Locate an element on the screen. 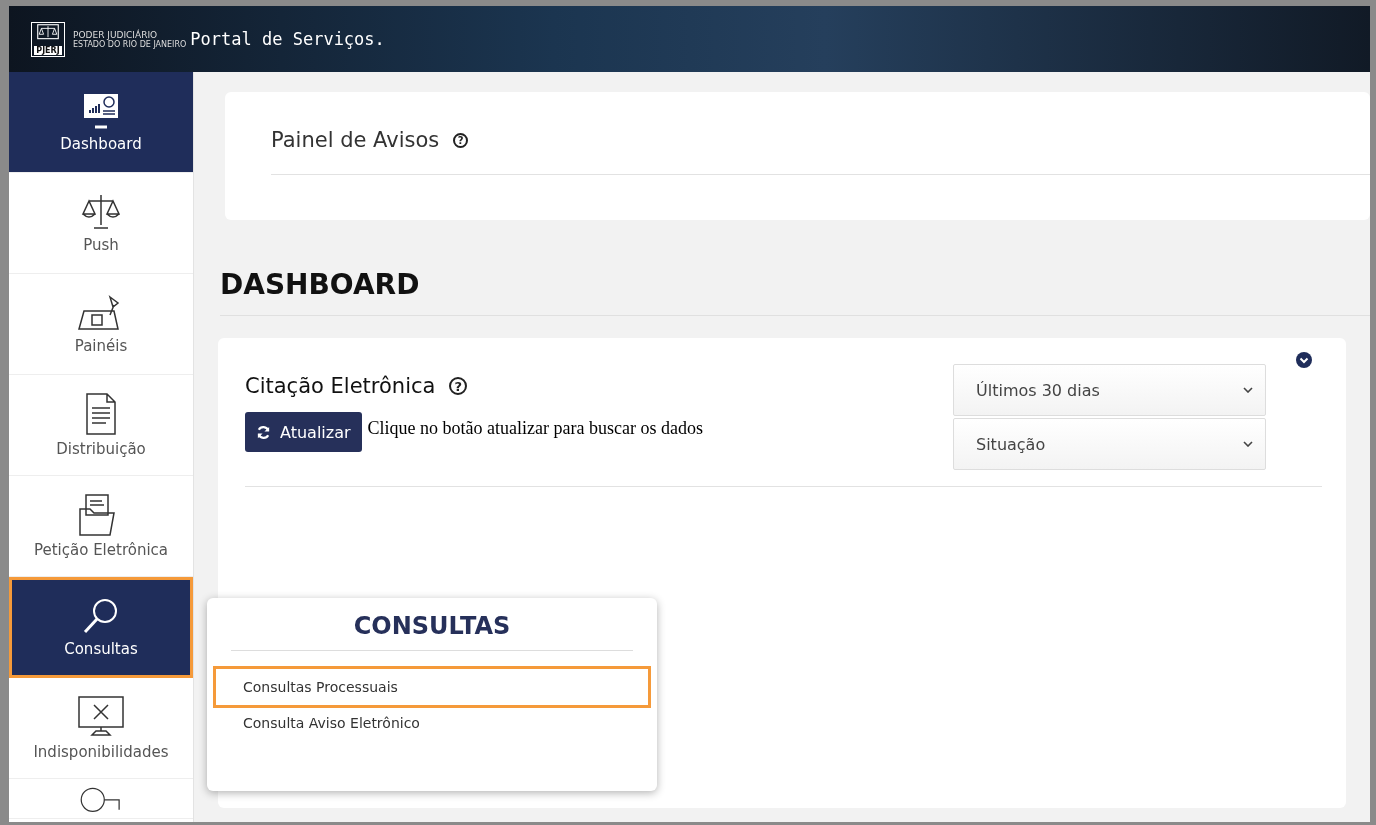 The width and height of the screenshot is (1376, 825). filter-dropdown: Situação is located at coordinates (1109, 444).